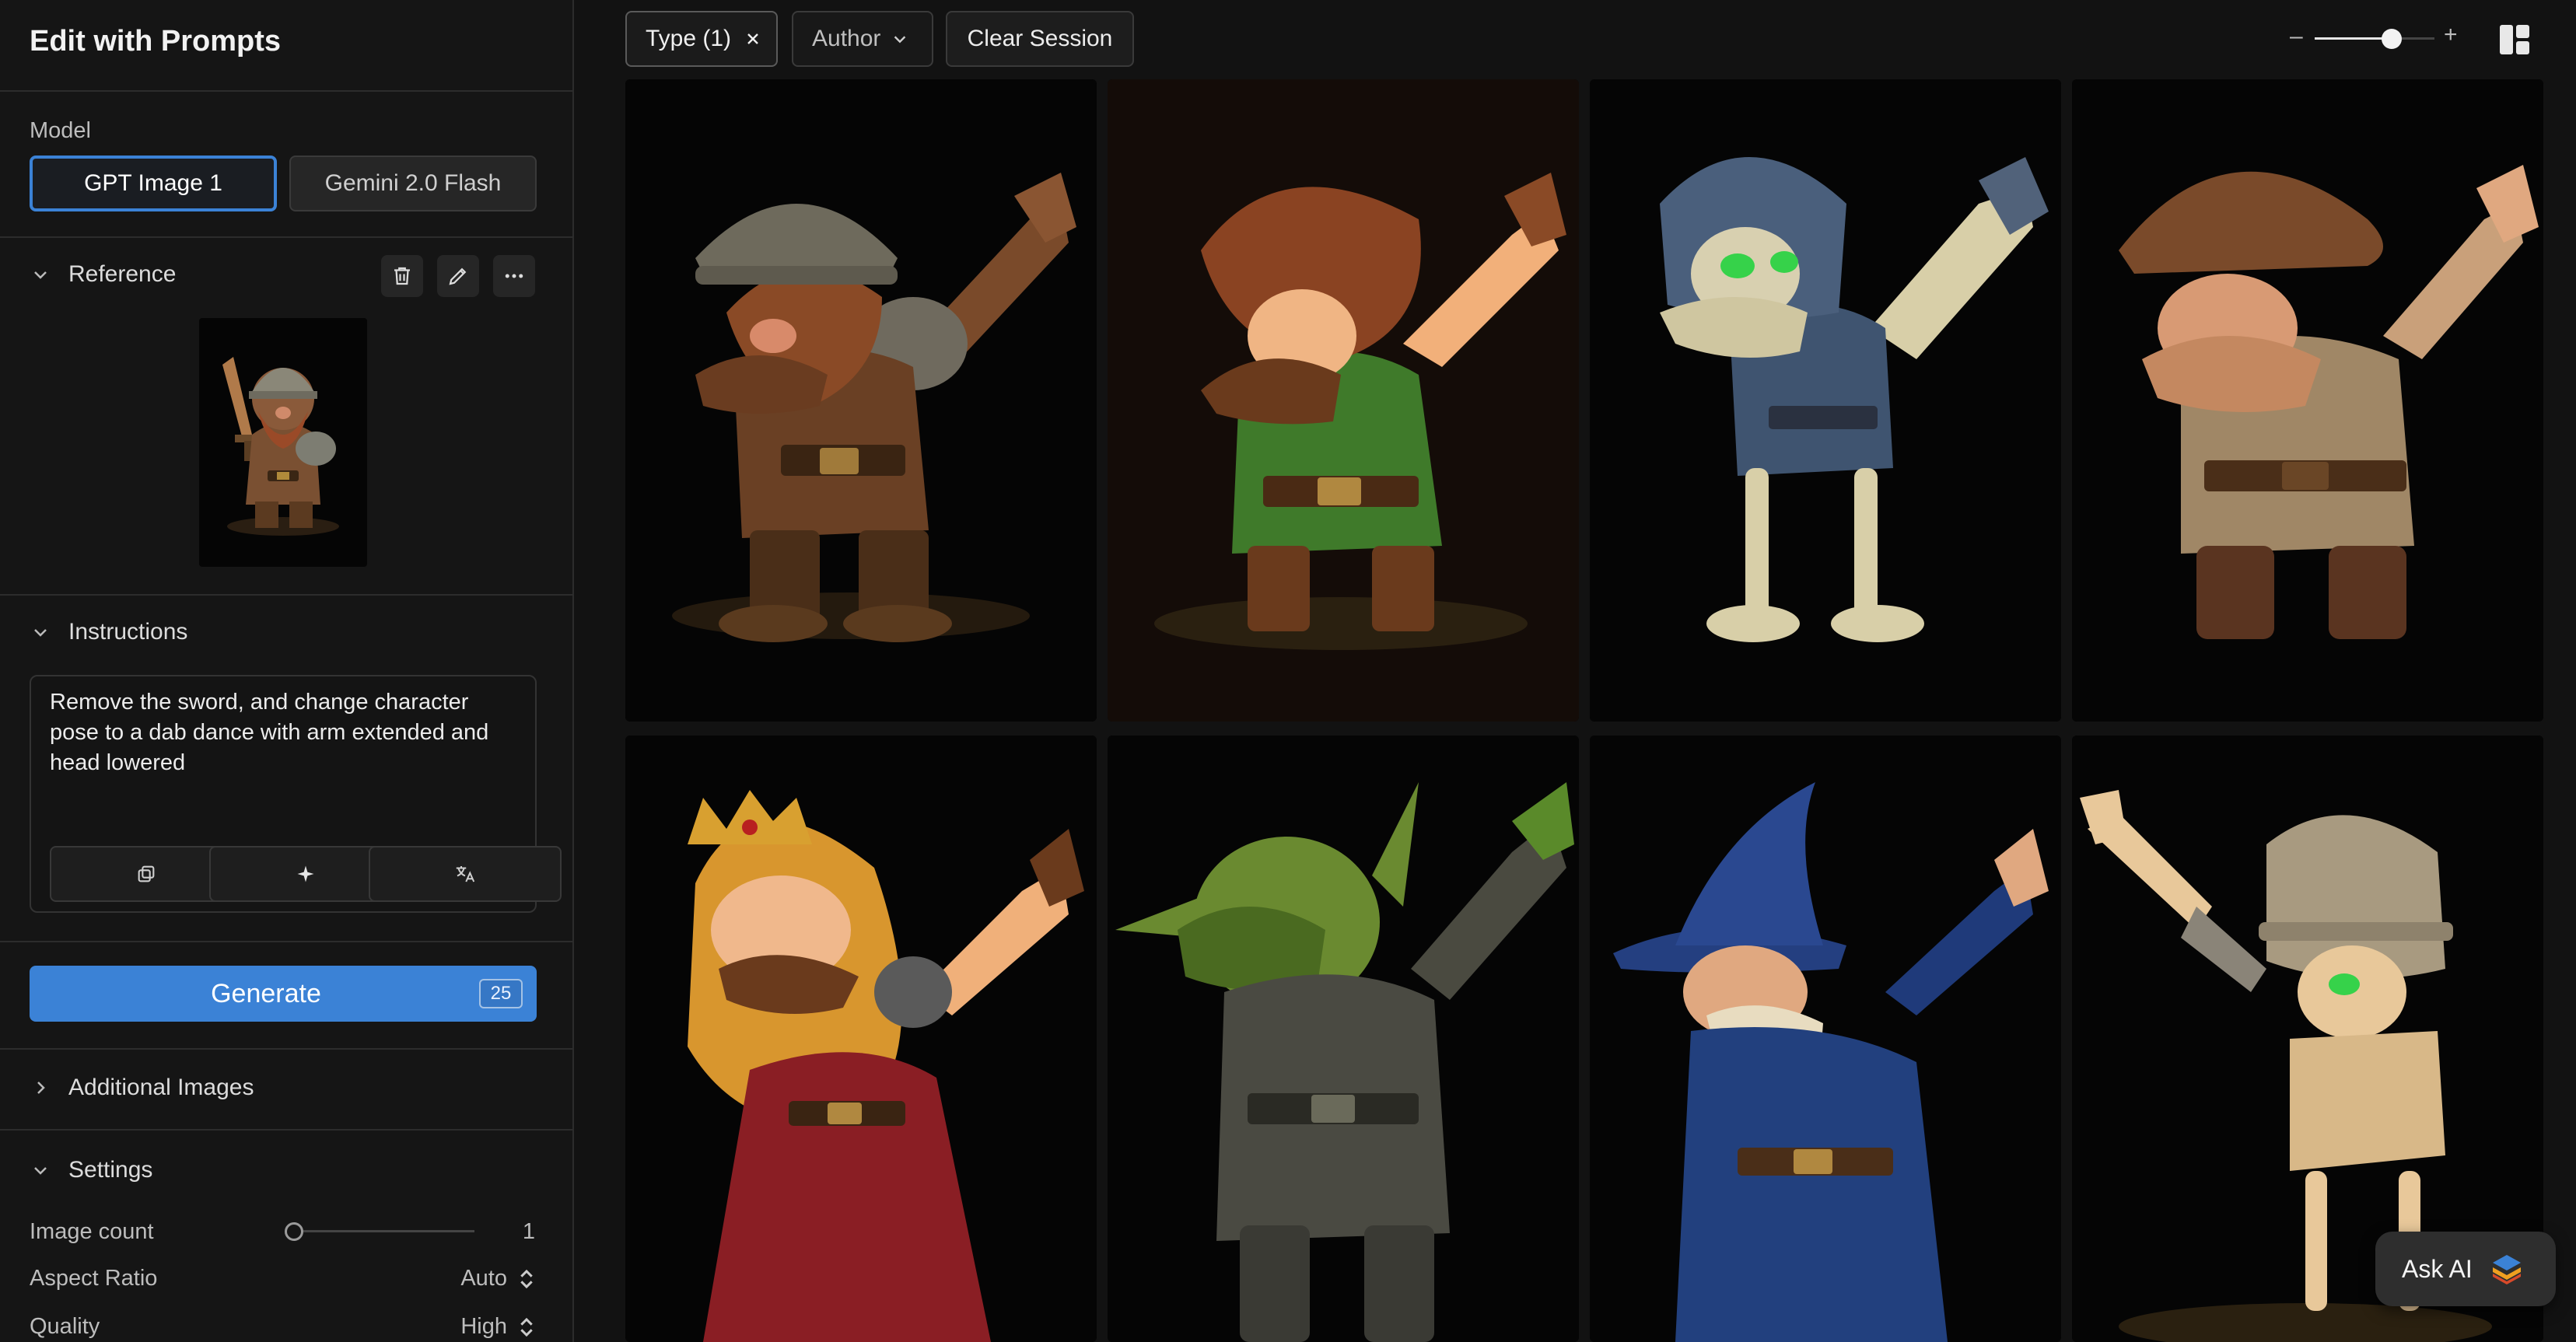 This screenshot has width=2576, height=1342. I want to click on trash-icon, so click(402, 276).